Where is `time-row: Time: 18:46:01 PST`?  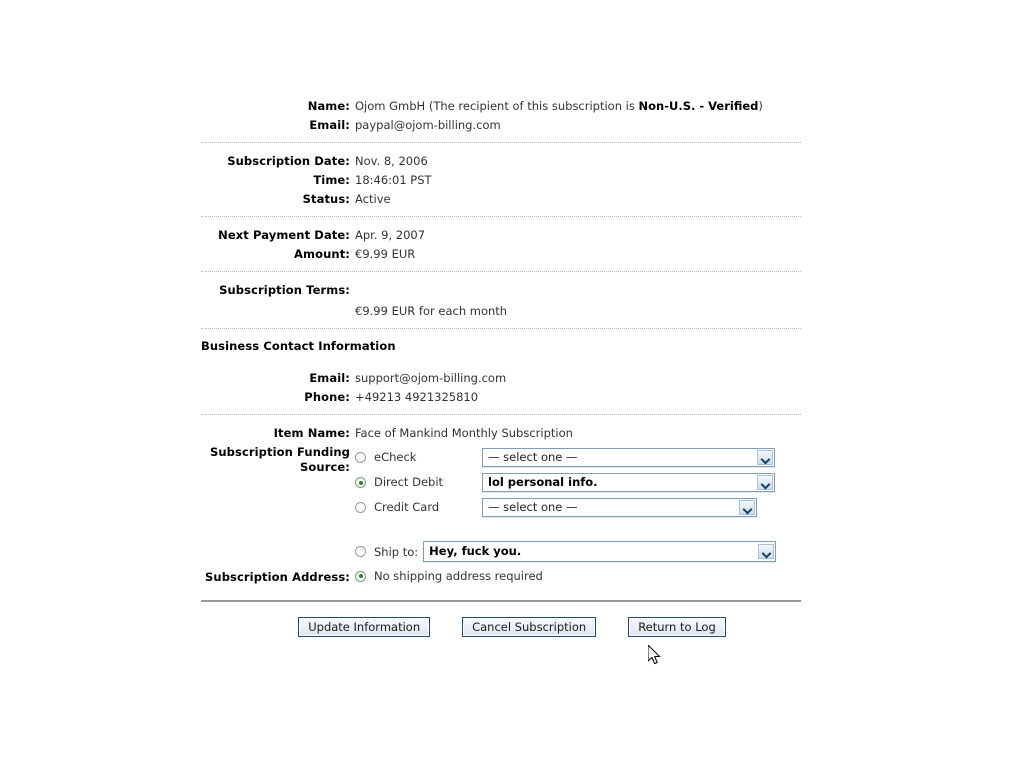 time-row: Time: 18:46:01 PST is located at coordinates (501, 180).